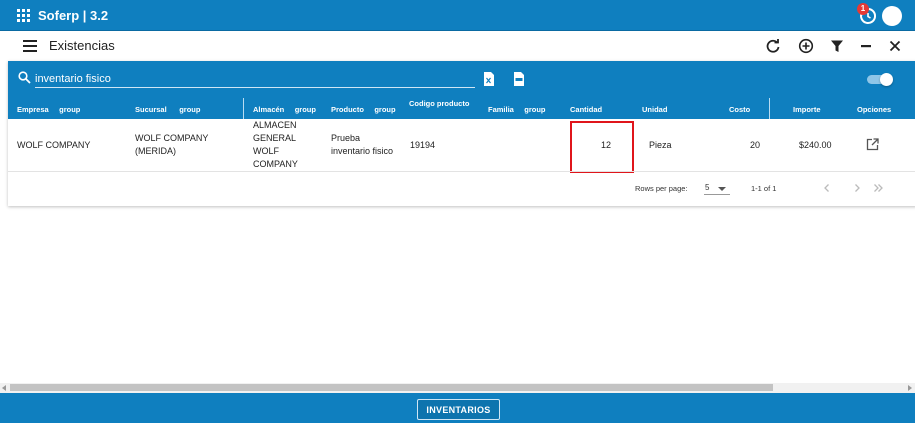  What do you see at coordinates (807, 109) in the screenshot?
I see `column-header-importe: Importe` at bounding box center [807, 109].